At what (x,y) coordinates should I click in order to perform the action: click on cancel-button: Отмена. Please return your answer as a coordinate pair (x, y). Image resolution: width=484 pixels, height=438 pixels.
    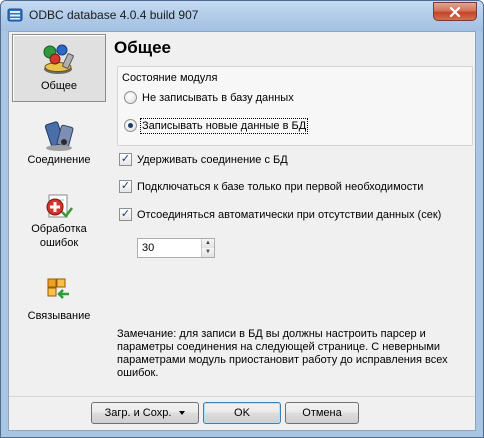
    Looking at the image, I should click on (322, 413).